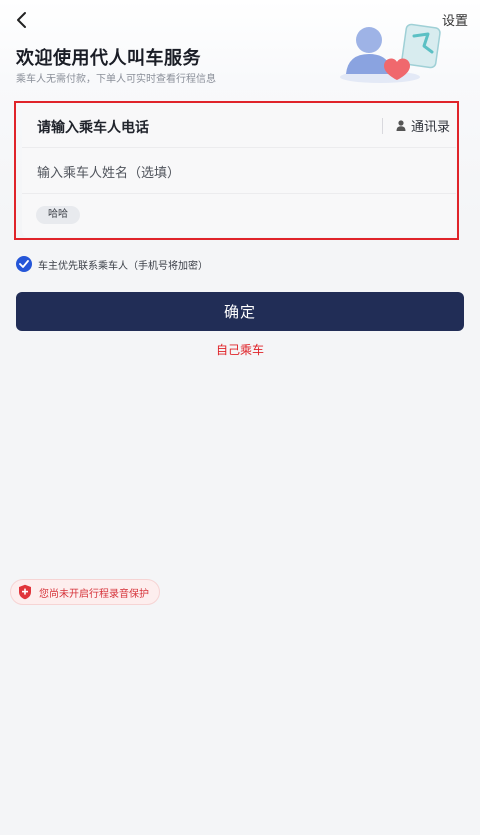 This screenshot has height=835, width=480. Describe the element at coordinates (431, 127) in the screenshot. I see `contacts-label: 通讯录` at that location.